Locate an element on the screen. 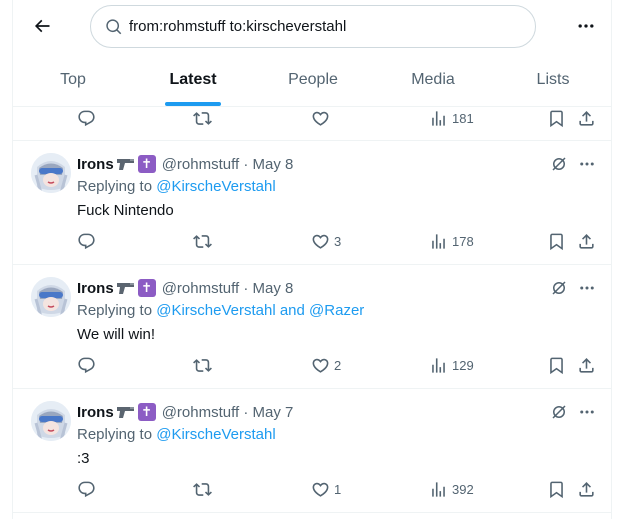  tab-people: People is located at coordinates (313, 79).